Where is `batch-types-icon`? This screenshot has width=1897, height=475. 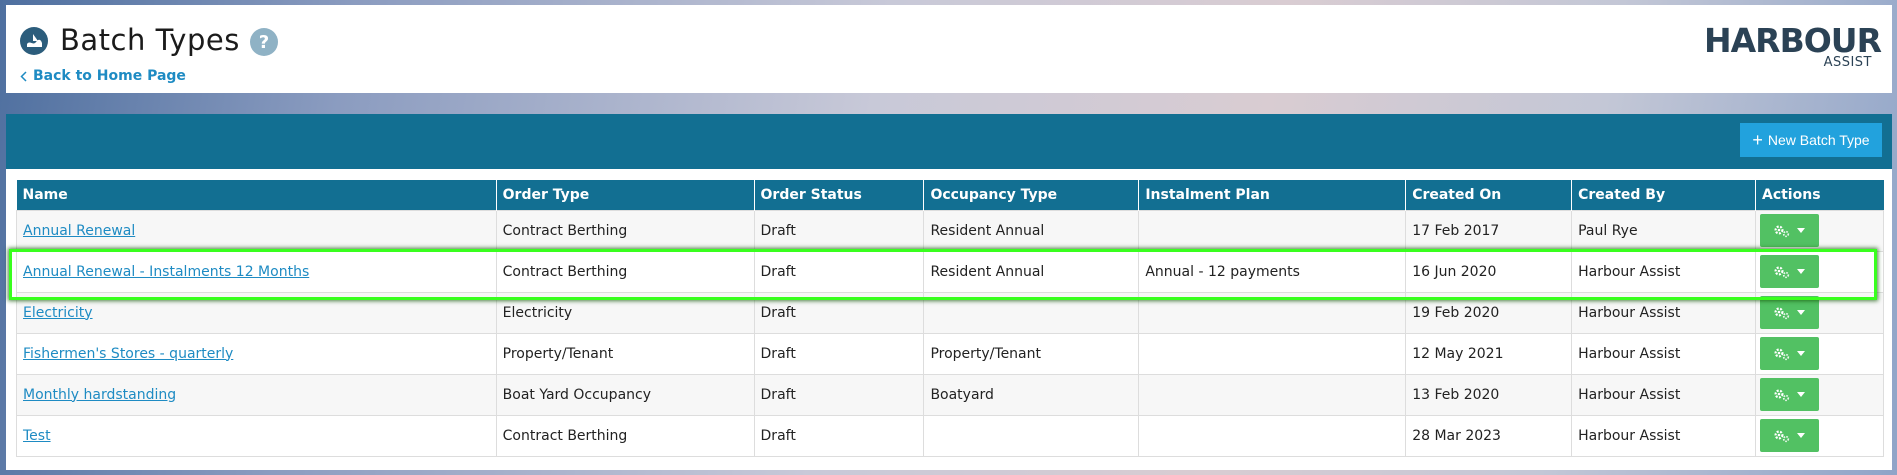
batch-types-icon is located at coordinates (34, 41).